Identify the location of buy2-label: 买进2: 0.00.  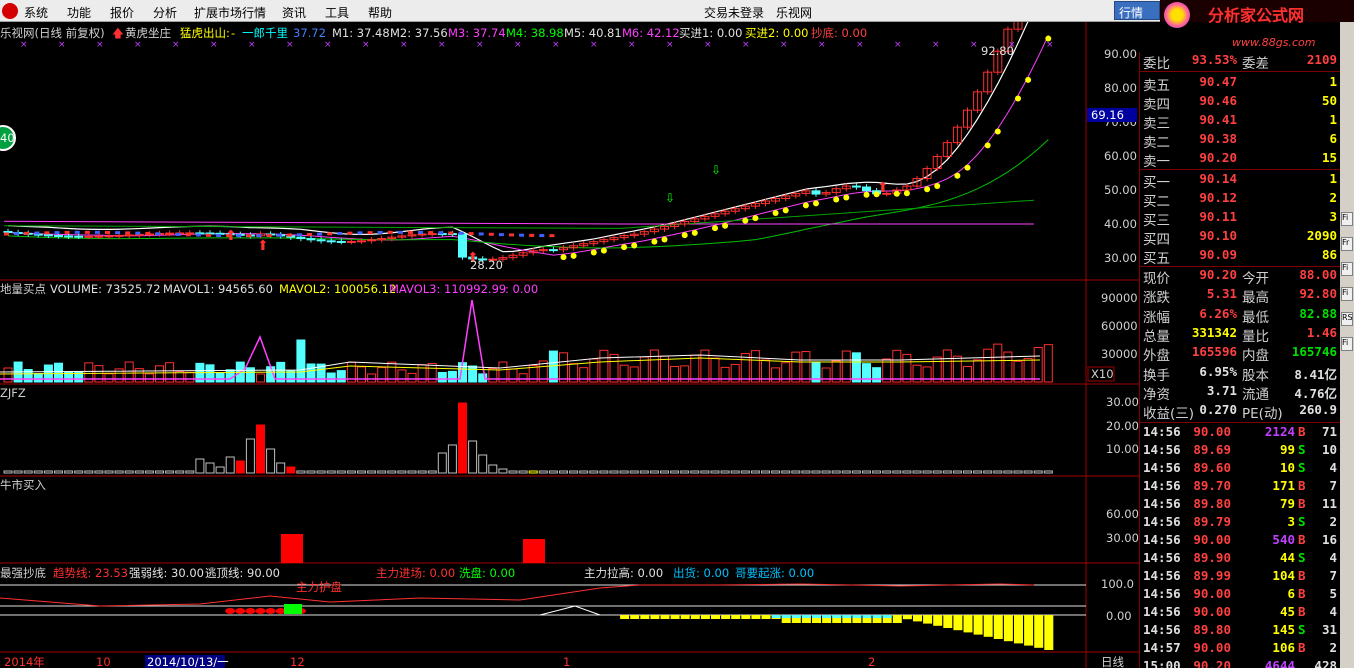
(776, 33).